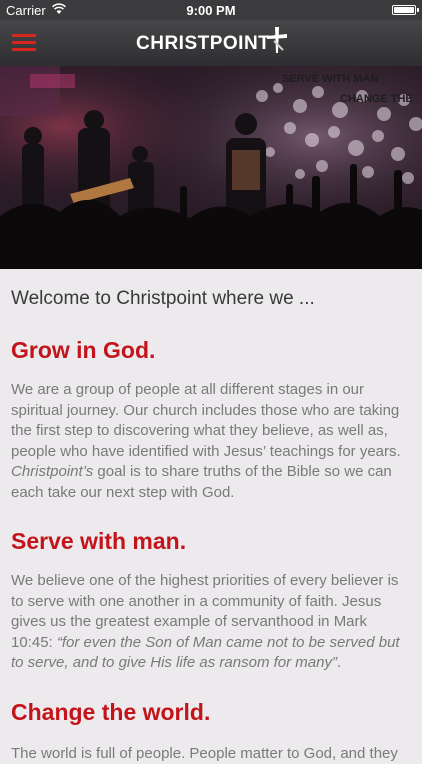  I want to click on hero-overlay-line1: SERVE WITH MAN, so click(330, 79).